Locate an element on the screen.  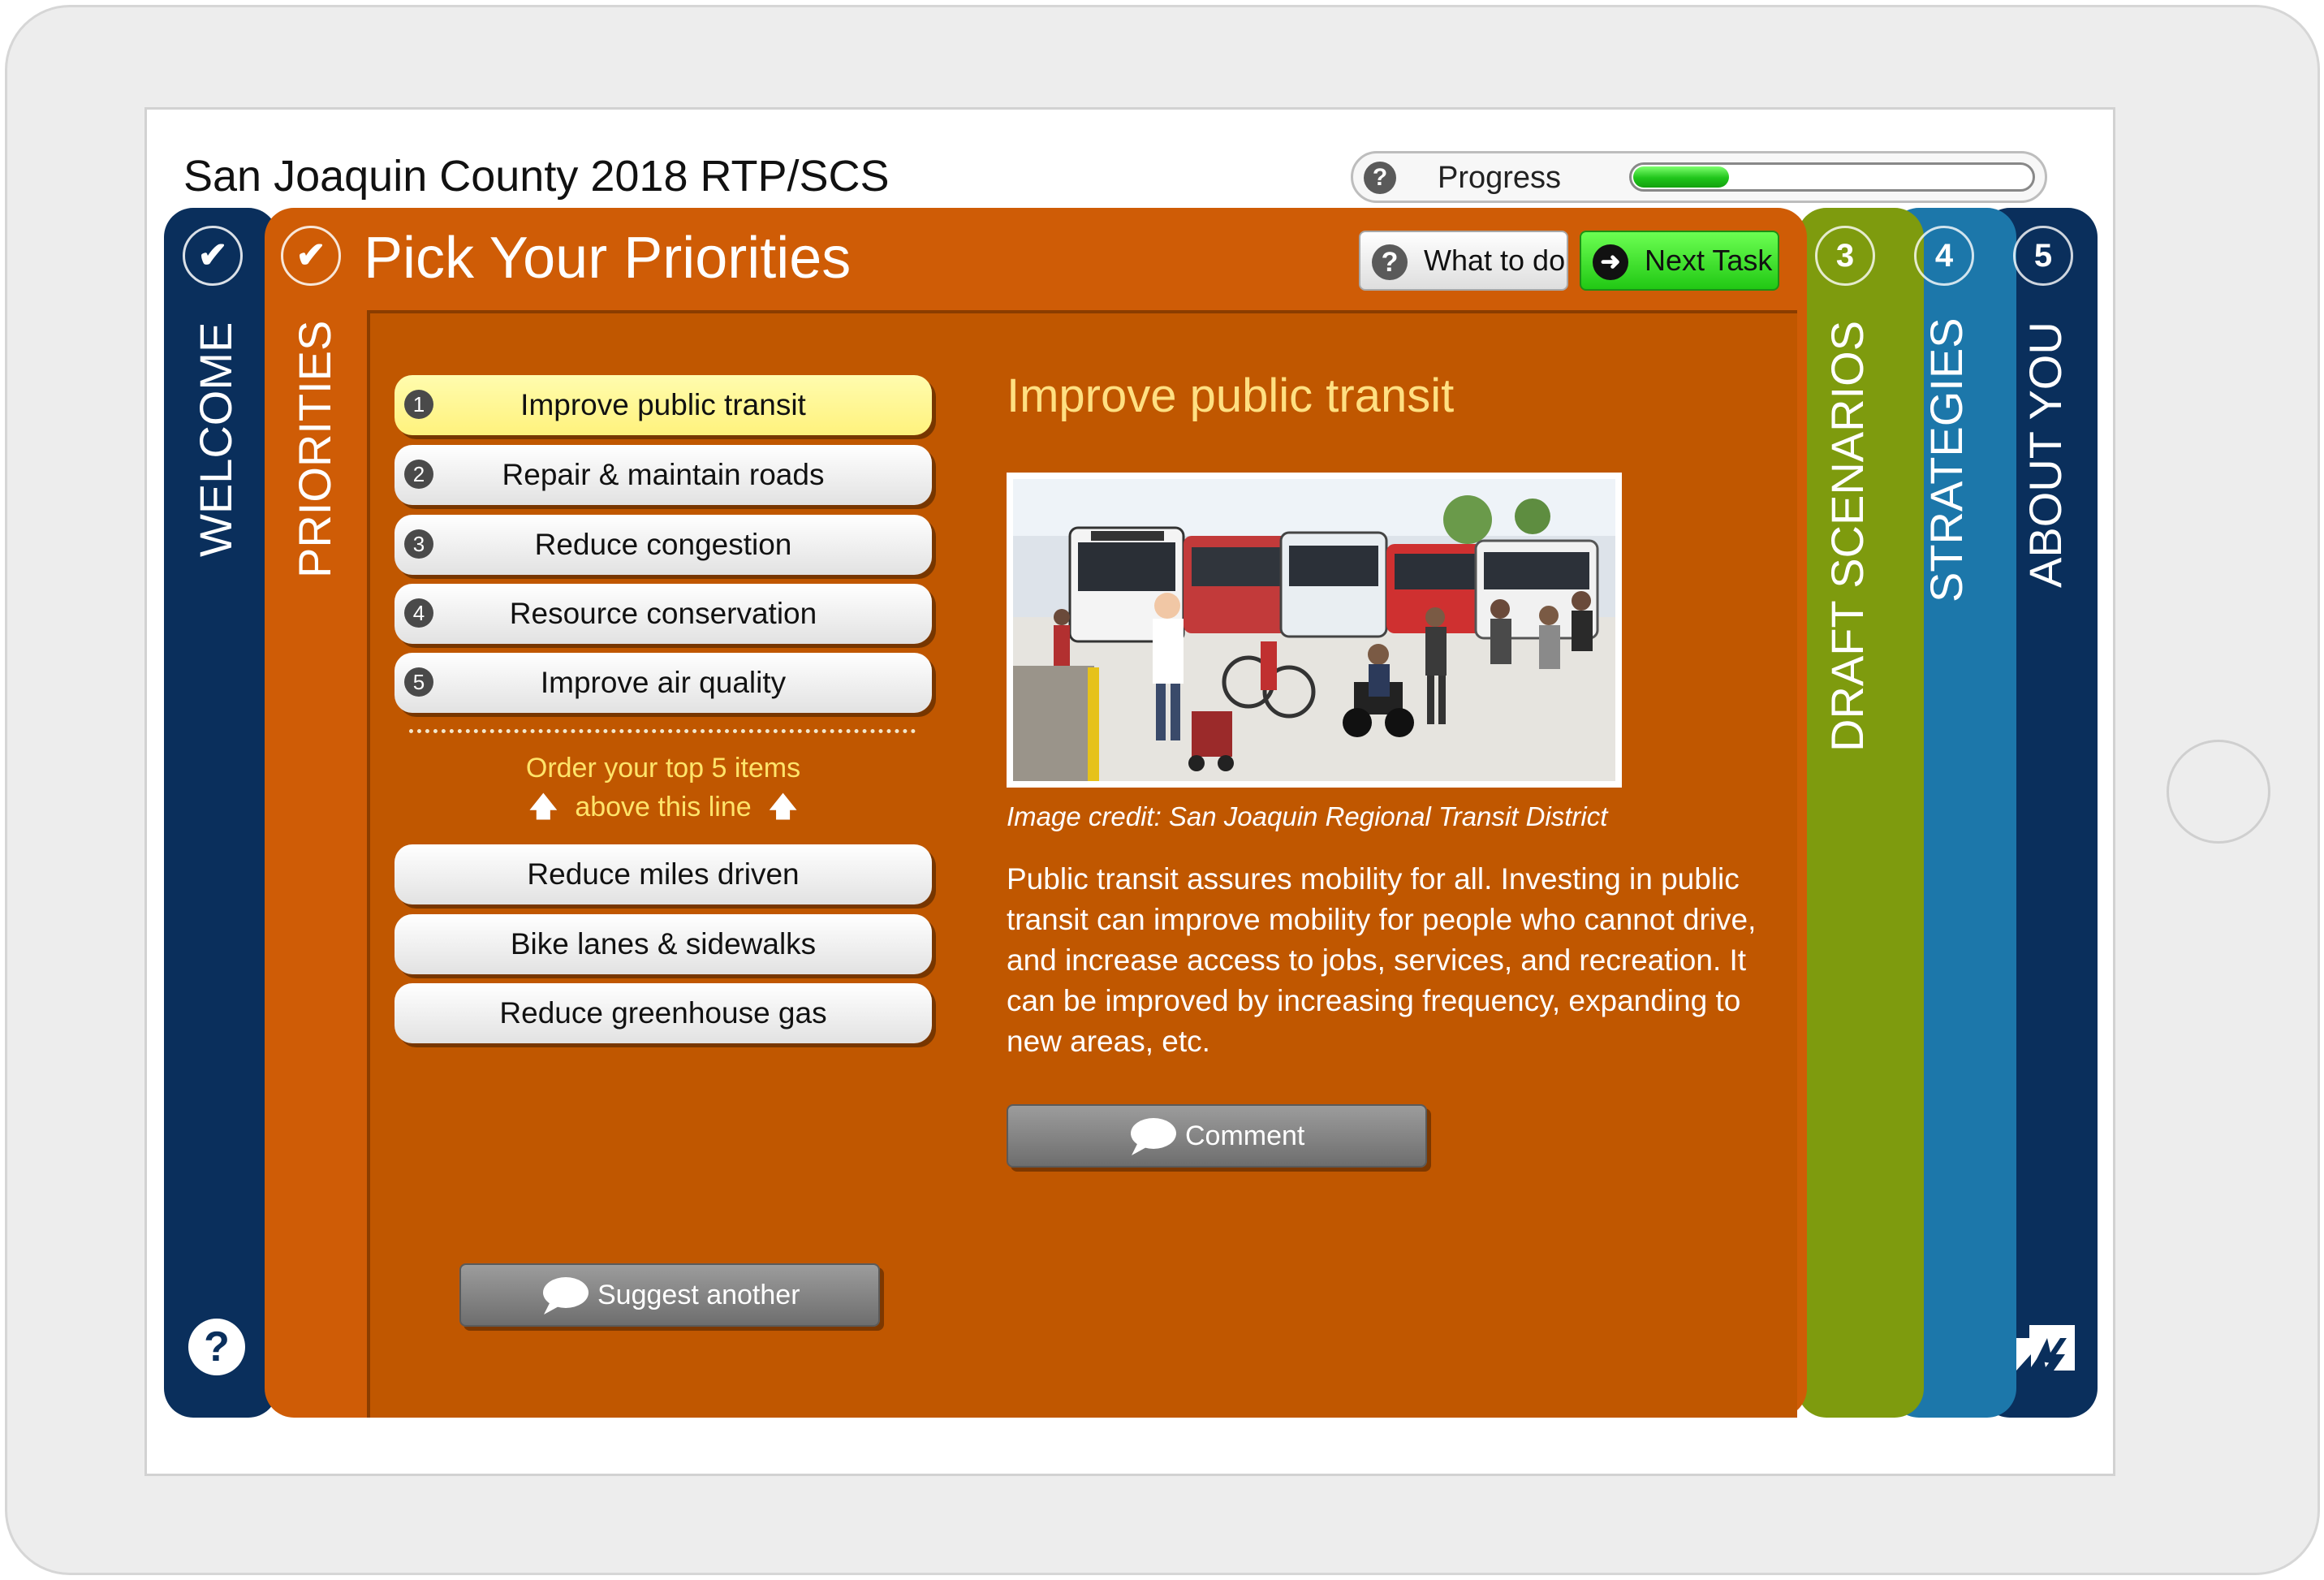
top-five-divider is located at coordinates (662, 731).